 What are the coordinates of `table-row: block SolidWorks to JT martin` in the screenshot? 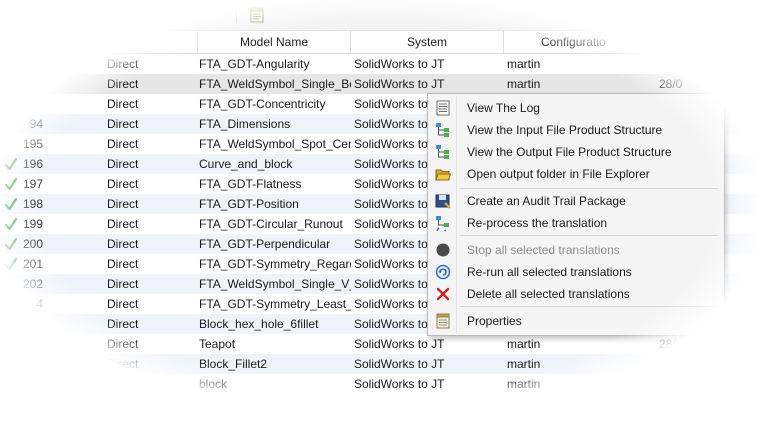 It's located at (378, 384).